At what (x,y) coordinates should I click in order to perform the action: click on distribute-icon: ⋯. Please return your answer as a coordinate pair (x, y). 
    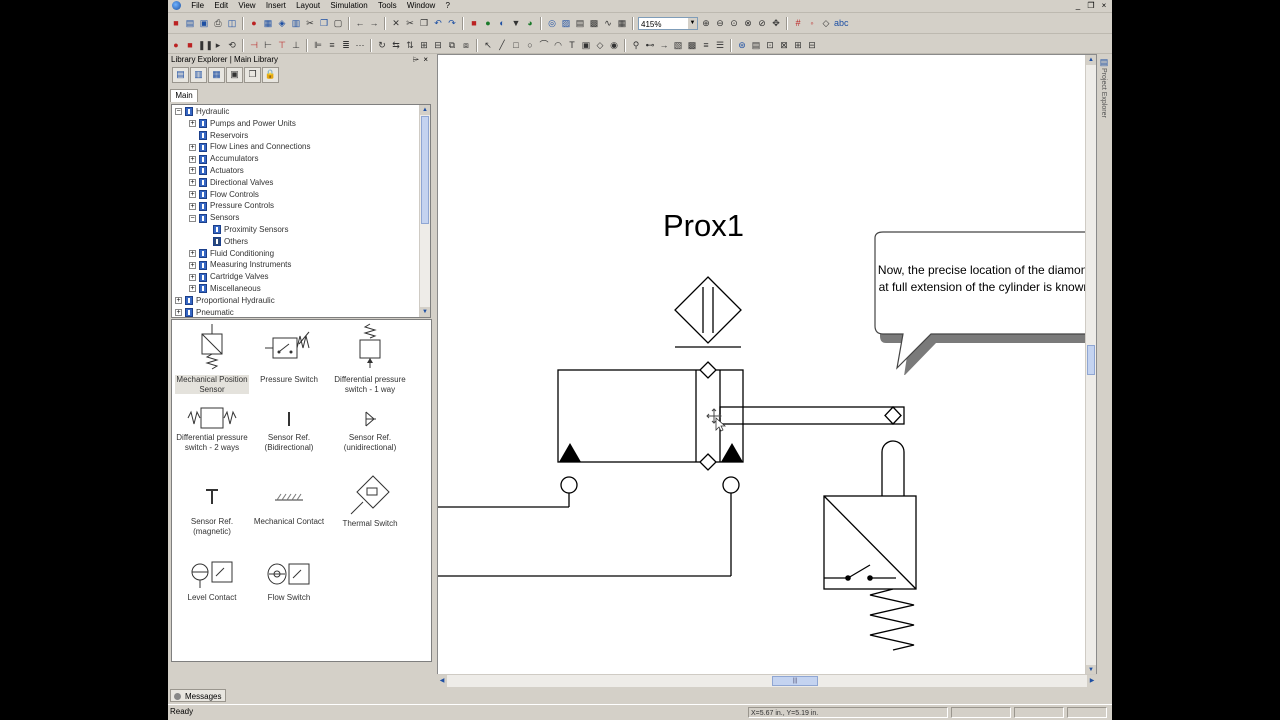
    Looking at the image, I should click on (360, 45).